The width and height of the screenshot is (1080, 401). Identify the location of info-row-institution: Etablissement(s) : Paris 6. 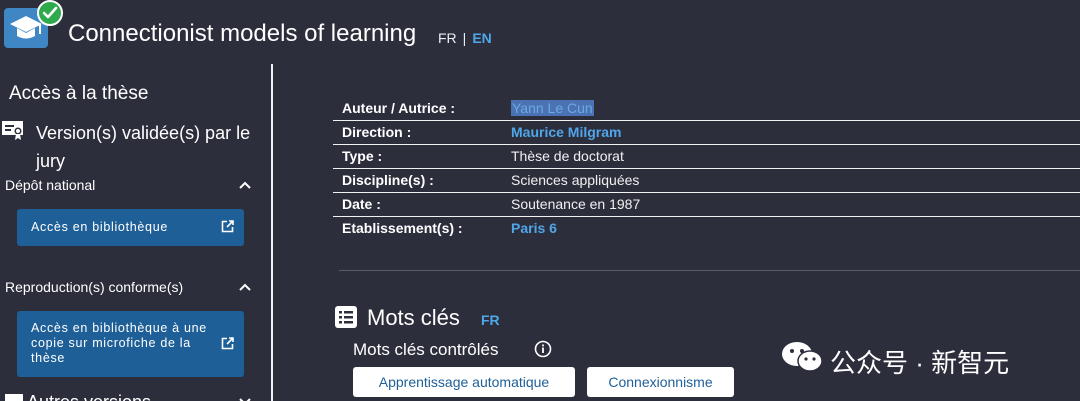
(706, 229).